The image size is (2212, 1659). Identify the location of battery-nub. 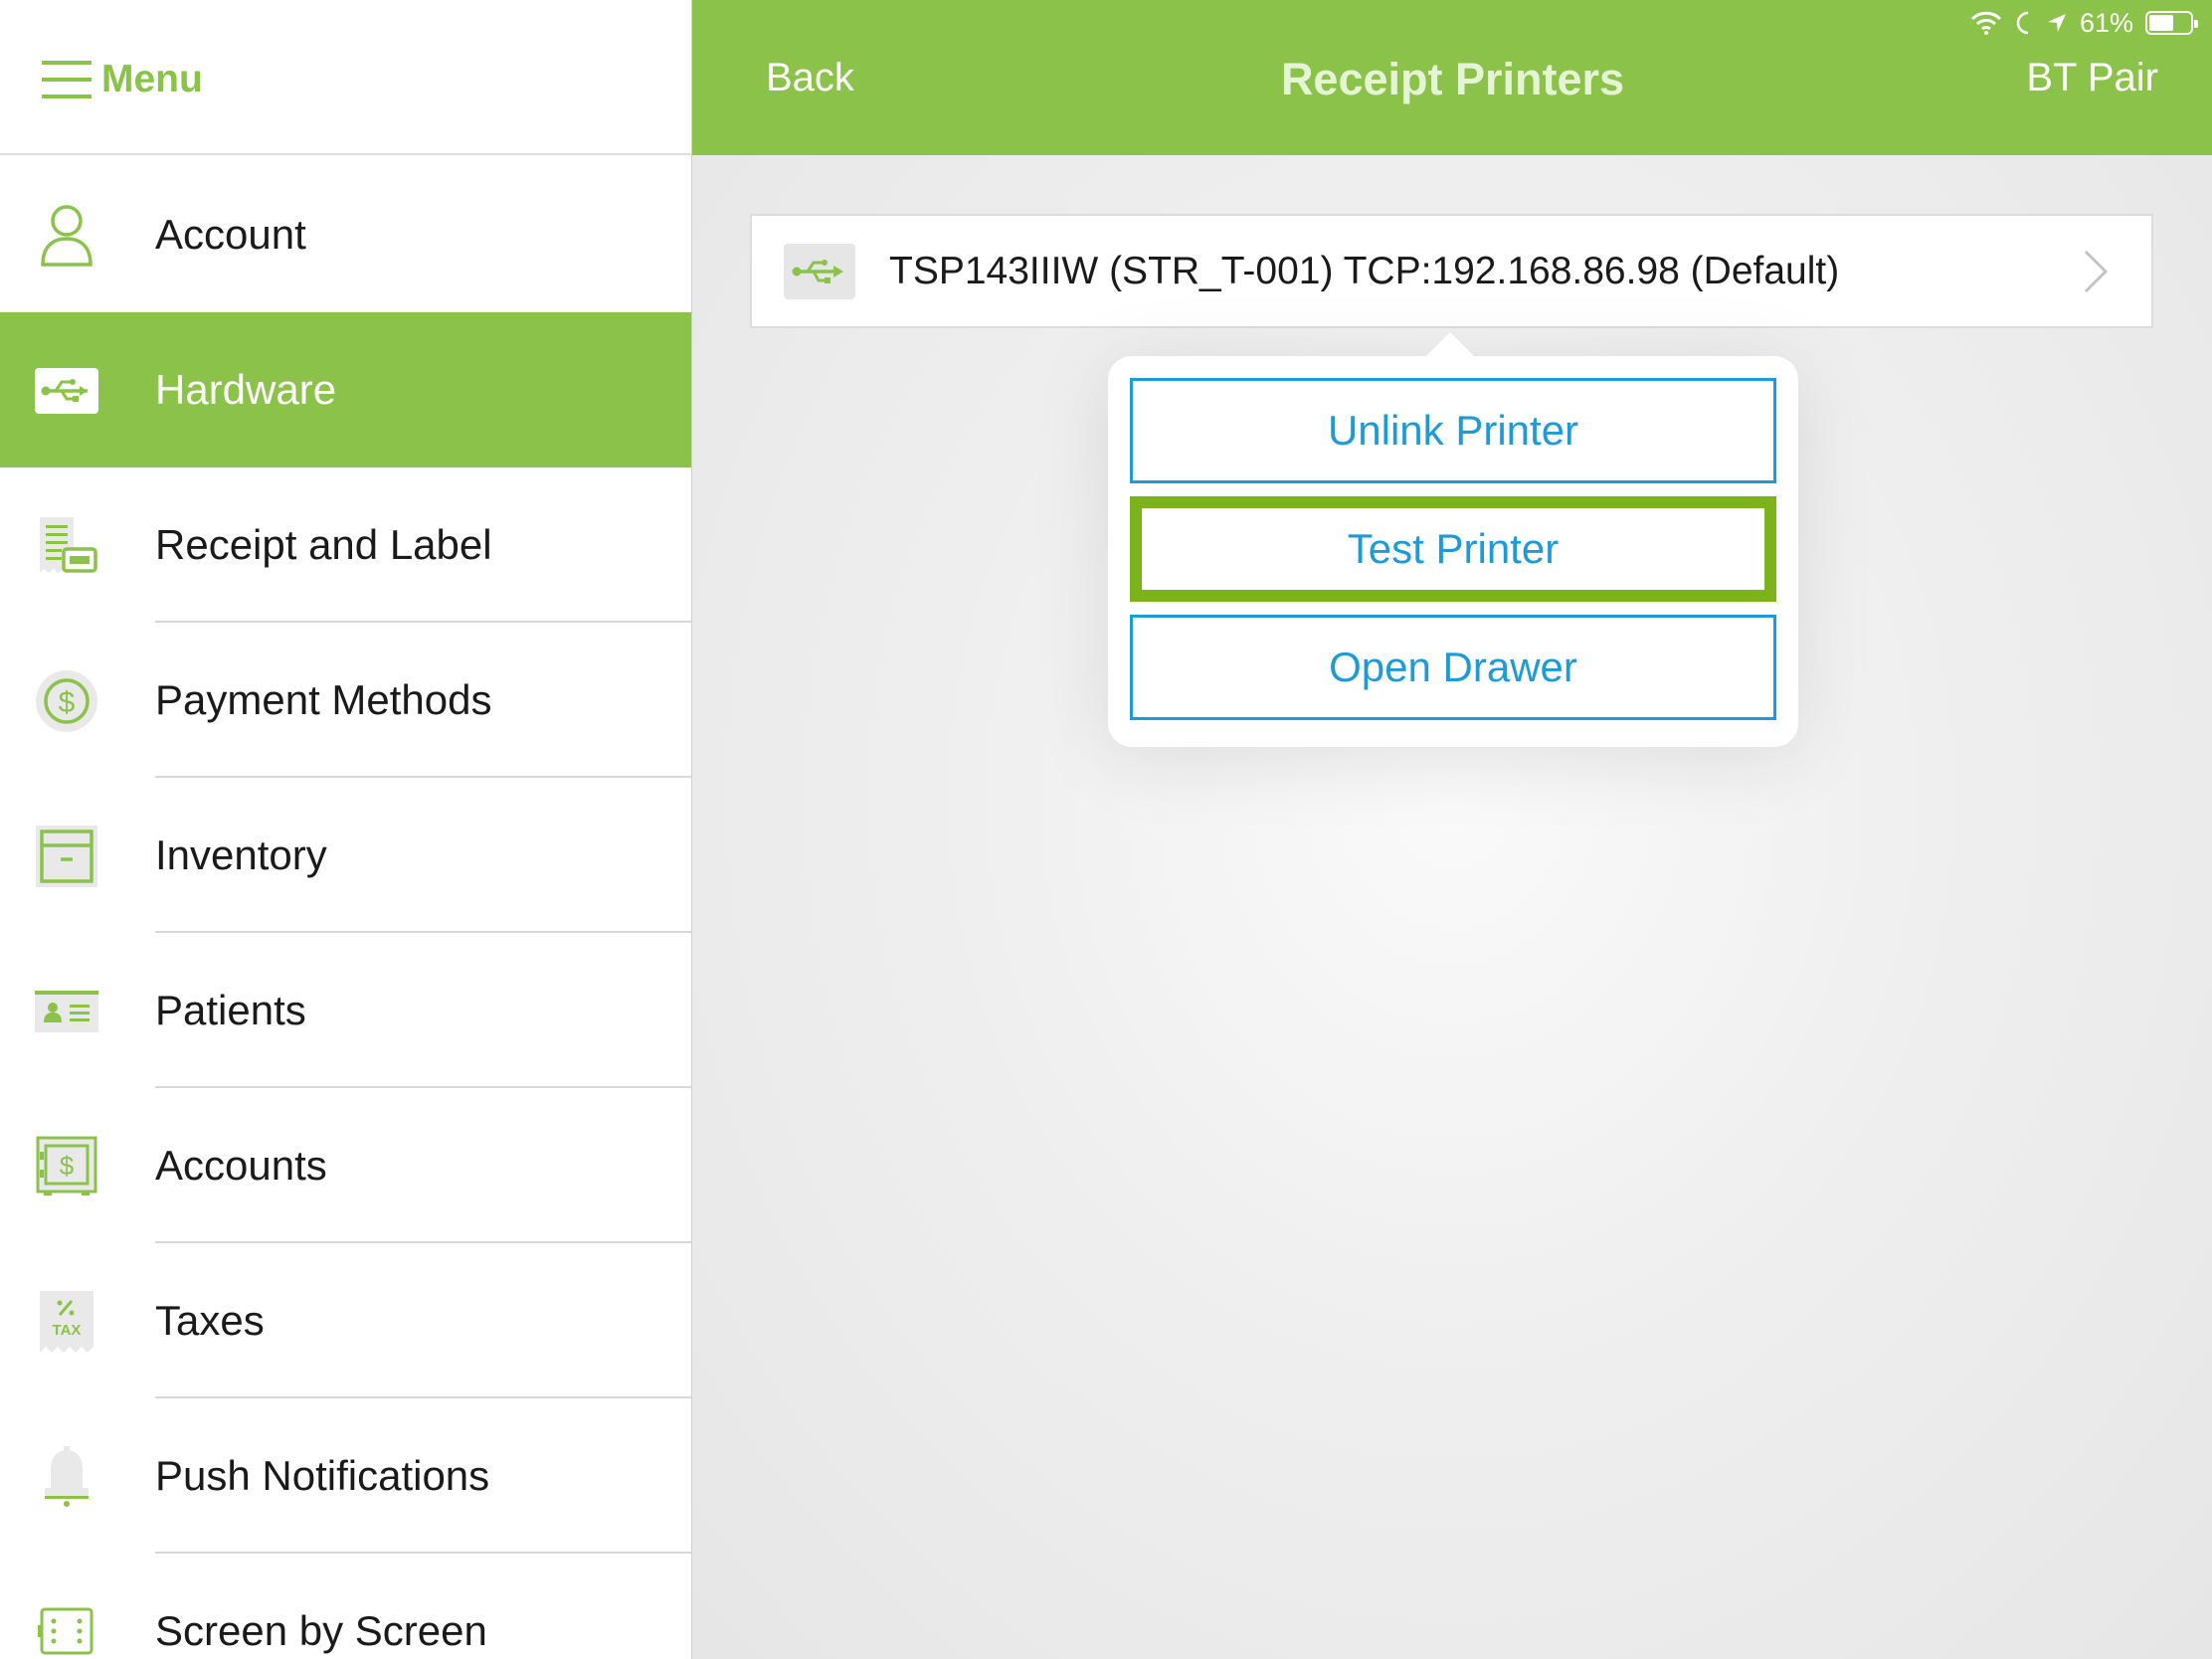
(2196, 24).